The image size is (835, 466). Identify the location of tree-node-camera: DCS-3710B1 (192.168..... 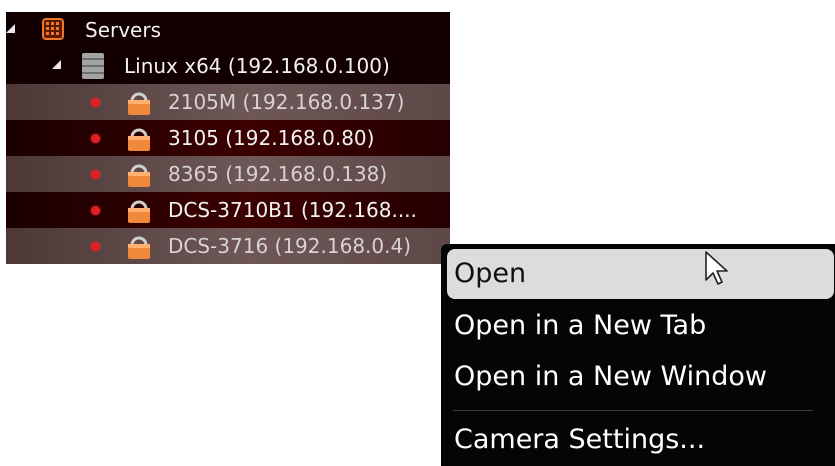
(228, 210).